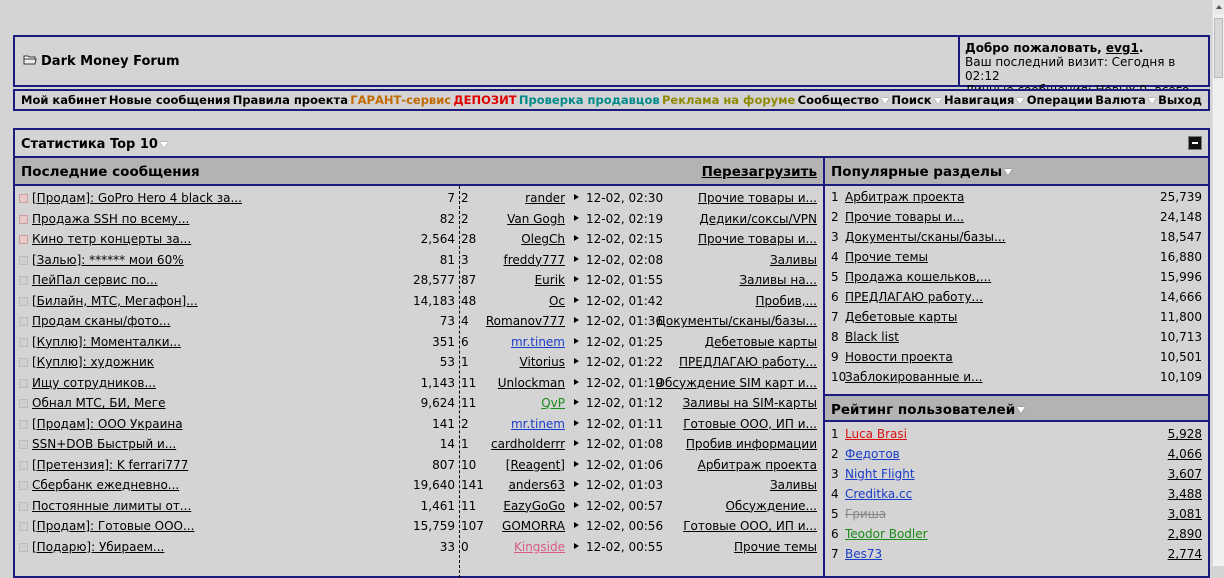 The width and height of the screenshot is (1224, 578). I want to click on scroll-up-arrow-icon, so click(1219, 7).